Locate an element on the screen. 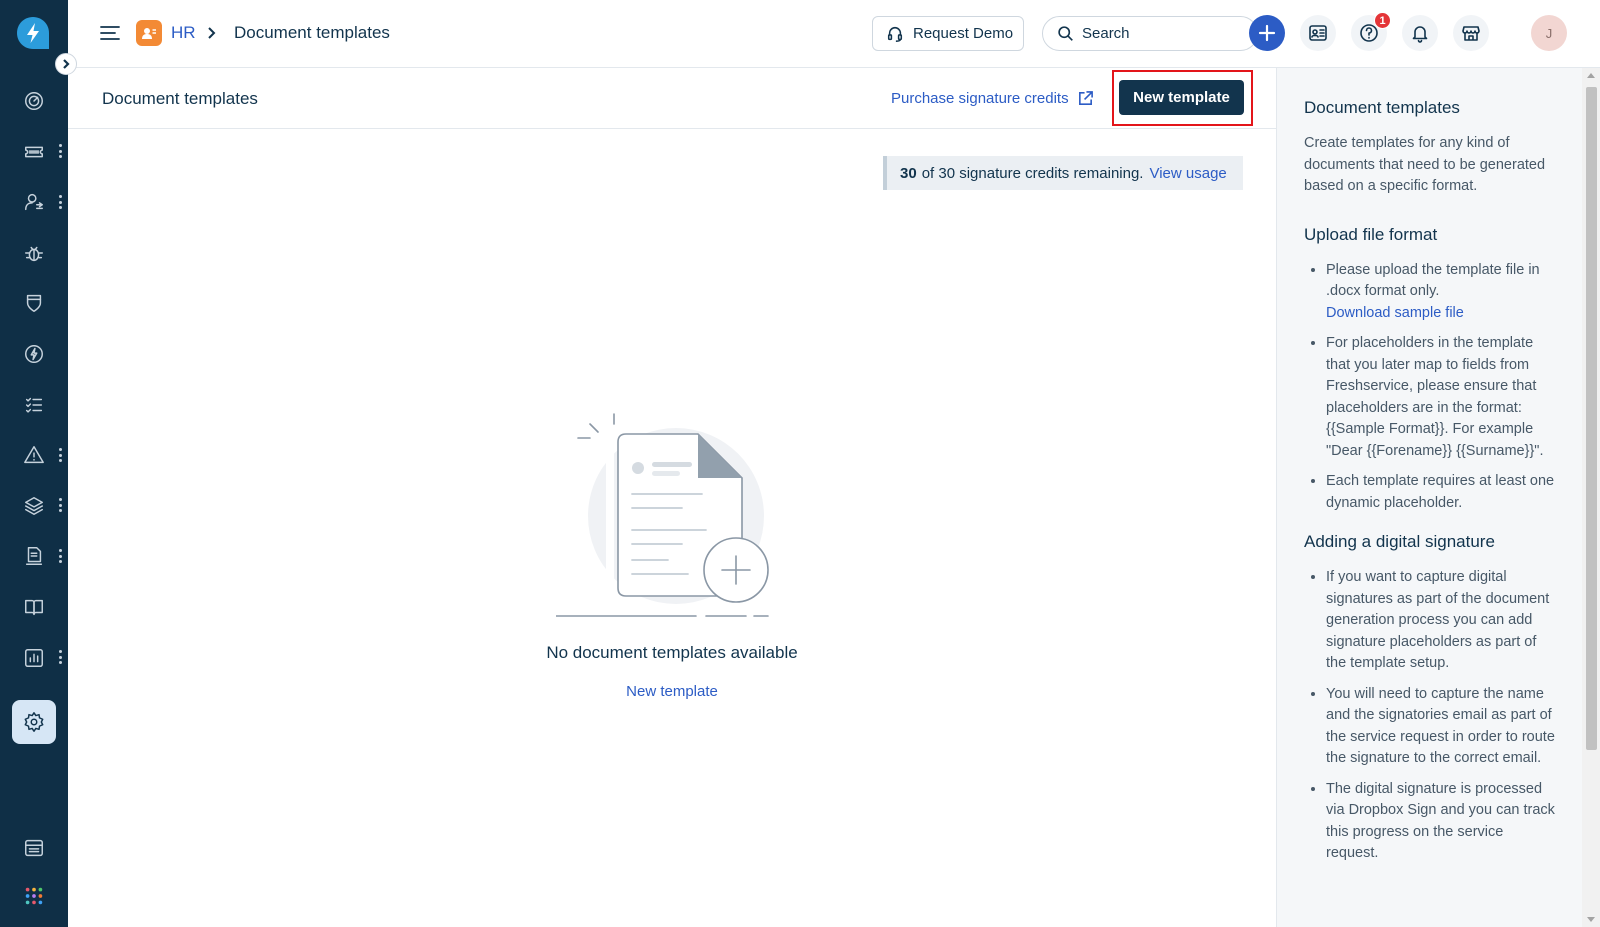  help-notification-badge: 1 is located at coordinates (1382, 20).